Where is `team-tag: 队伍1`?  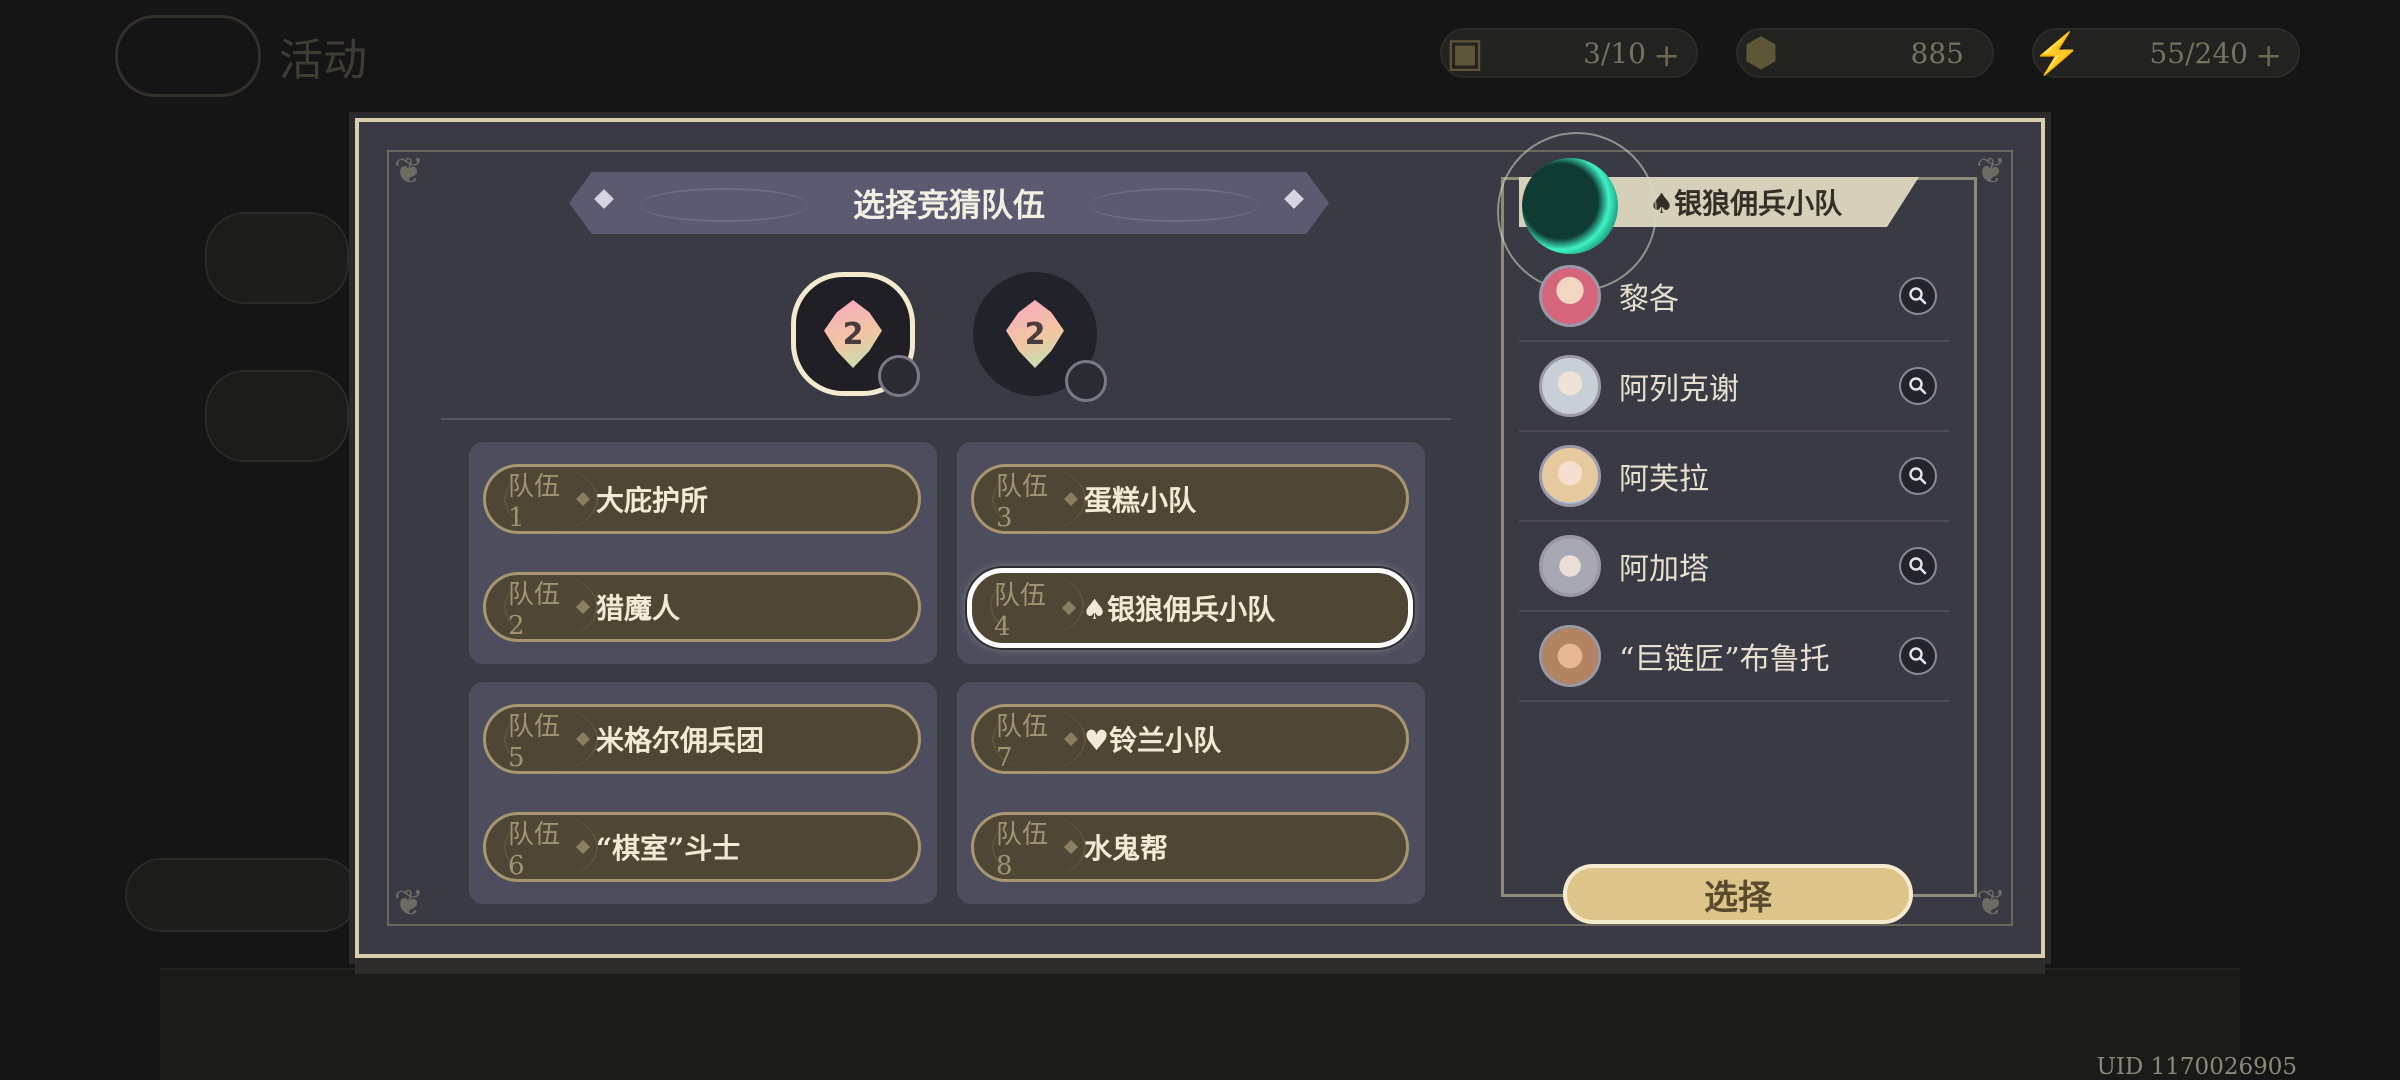 team-tag: 队伍1 is located at coordinates (534, 502).